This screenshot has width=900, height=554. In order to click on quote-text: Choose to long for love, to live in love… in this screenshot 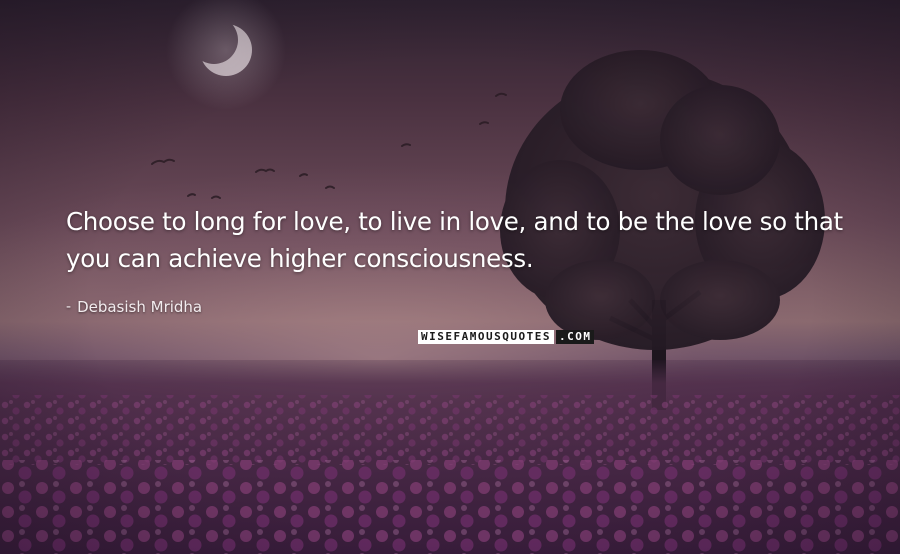, I will do `click(454, 240)`.